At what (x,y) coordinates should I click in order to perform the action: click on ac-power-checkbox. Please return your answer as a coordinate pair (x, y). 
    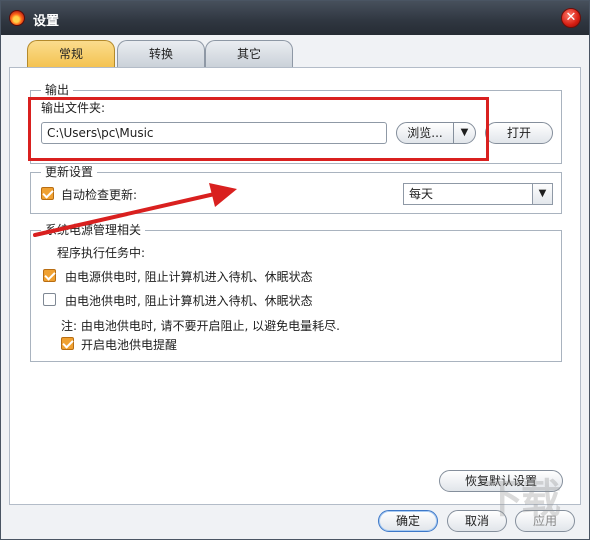
    Looking at the image, I should click on (49, 275).